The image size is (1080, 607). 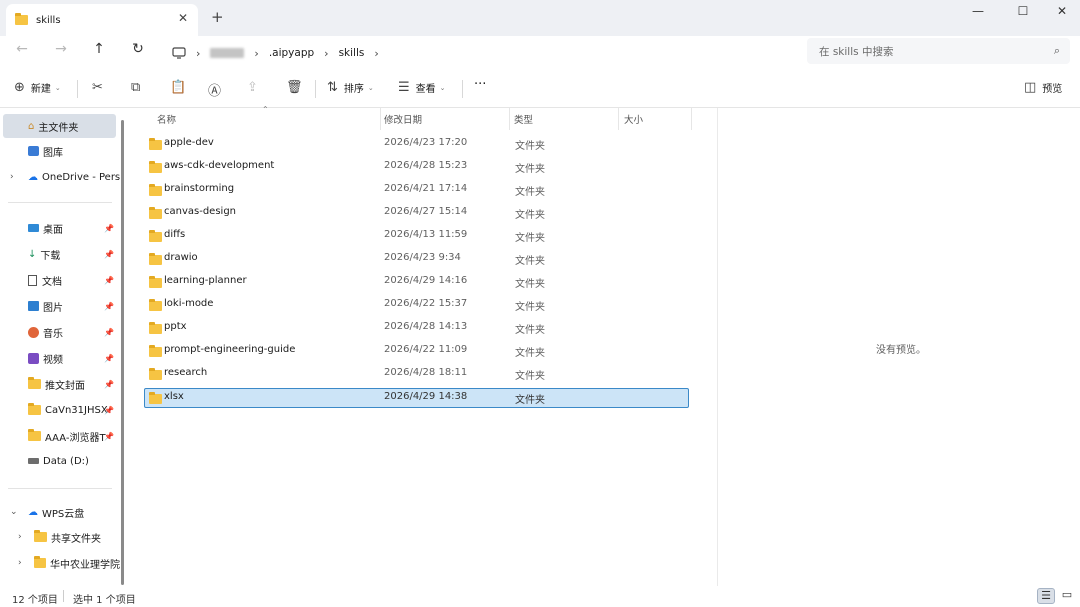 What do you see at coordinates (60, 151) in the screenshot?
I see `sidebar-item-gallery: 图库` at bounding box center [60, 151].